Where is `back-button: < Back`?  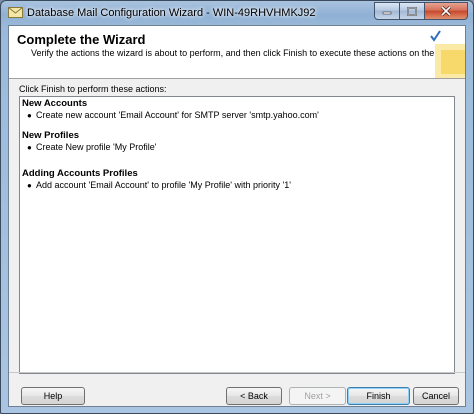 back-button: < Back is located at coordinates (254, 396).